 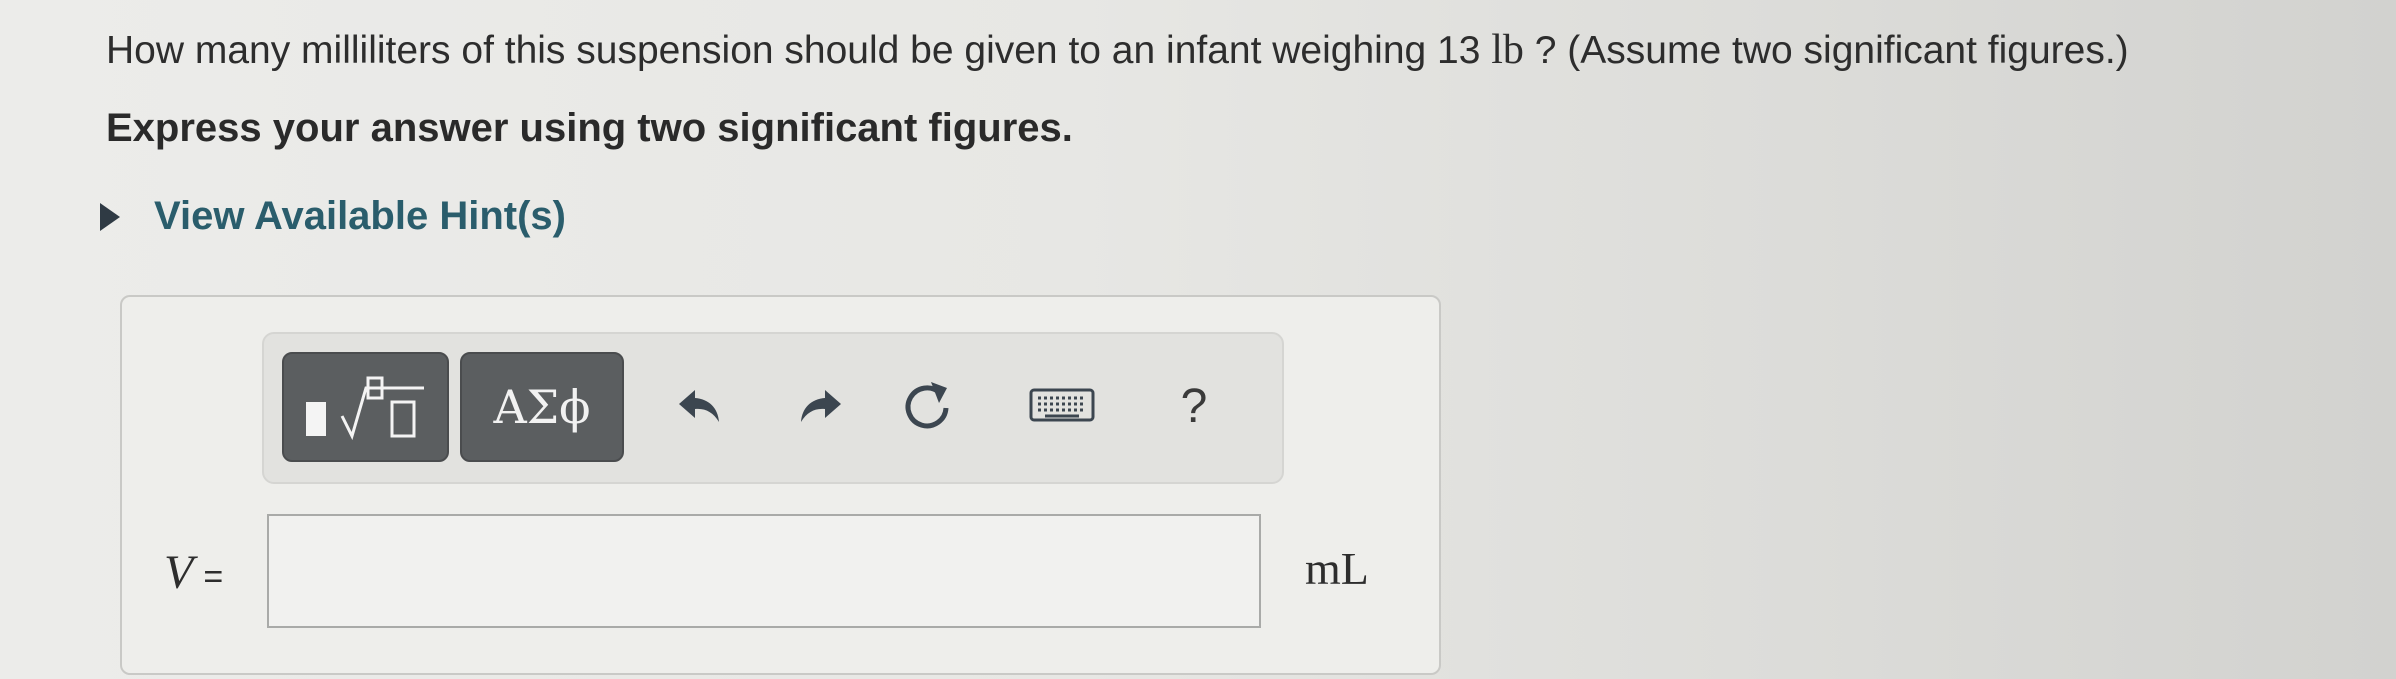 I want to click on redo-button, so click(x=819, y=406).